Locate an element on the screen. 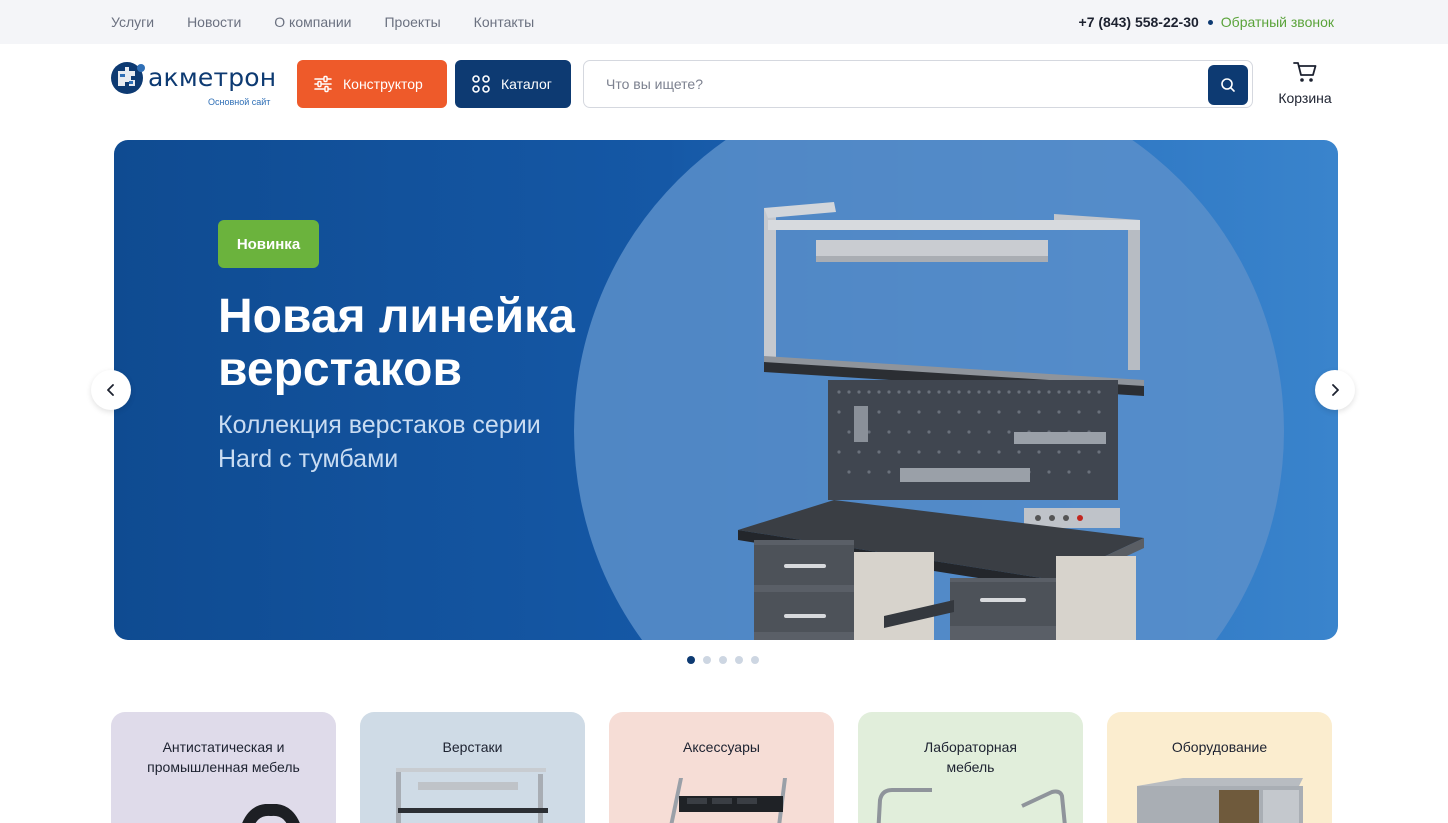 The image size is (1448, 823). catalog-label: Каталог is located at coordinates (526, 84).